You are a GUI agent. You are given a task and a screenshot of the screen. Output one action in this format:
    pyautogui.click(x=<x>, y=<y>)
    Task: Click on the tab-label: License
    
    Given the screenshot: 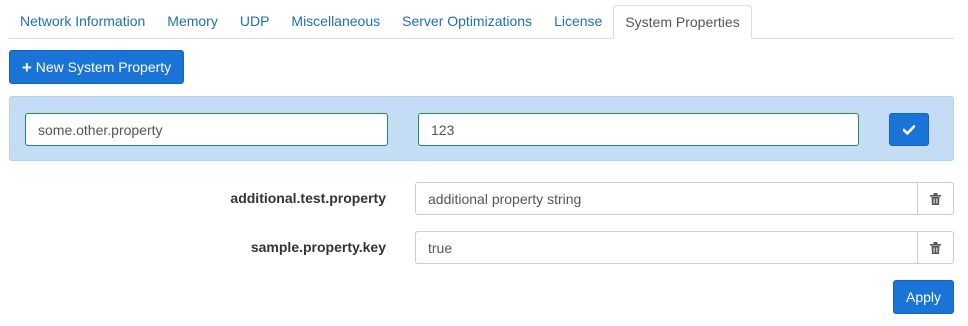 What is the action you would take?
    pyautogui.click(x=578, y=21)
    